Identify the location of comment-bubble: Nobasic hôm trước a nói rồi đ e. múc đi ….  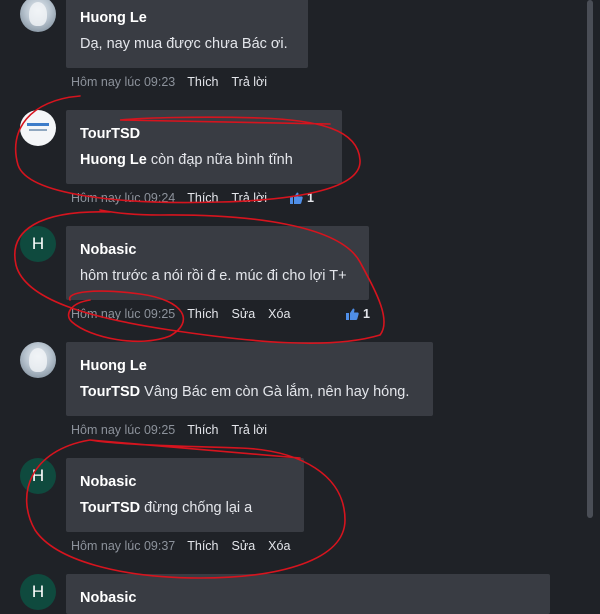
(217, 263).